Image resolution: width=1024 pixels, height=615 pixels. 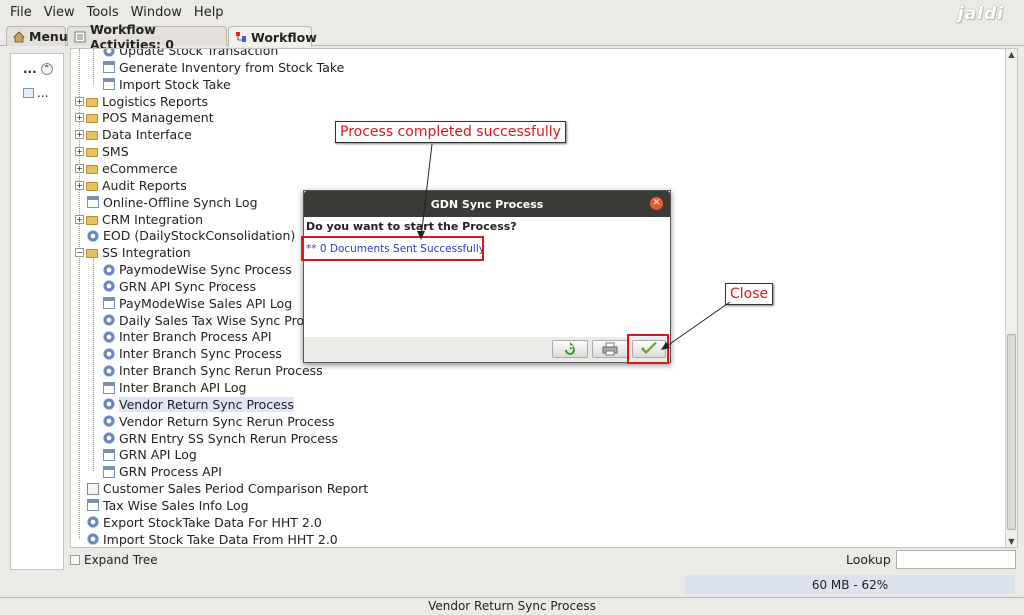 What do you see at coordinates (570, 349) in the screenshot?
I see `refresh-button` at bounding box center [570, 349].